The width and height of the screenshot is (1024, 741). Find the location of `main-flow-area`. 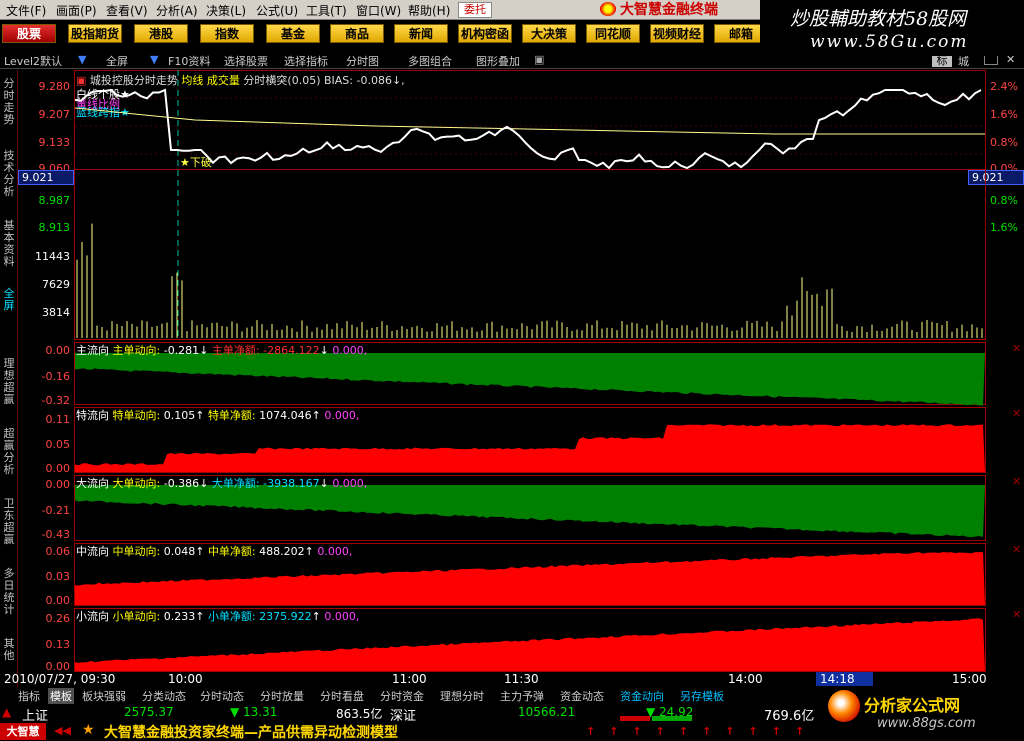

main-flow-area is located at coordinates (530, 379).